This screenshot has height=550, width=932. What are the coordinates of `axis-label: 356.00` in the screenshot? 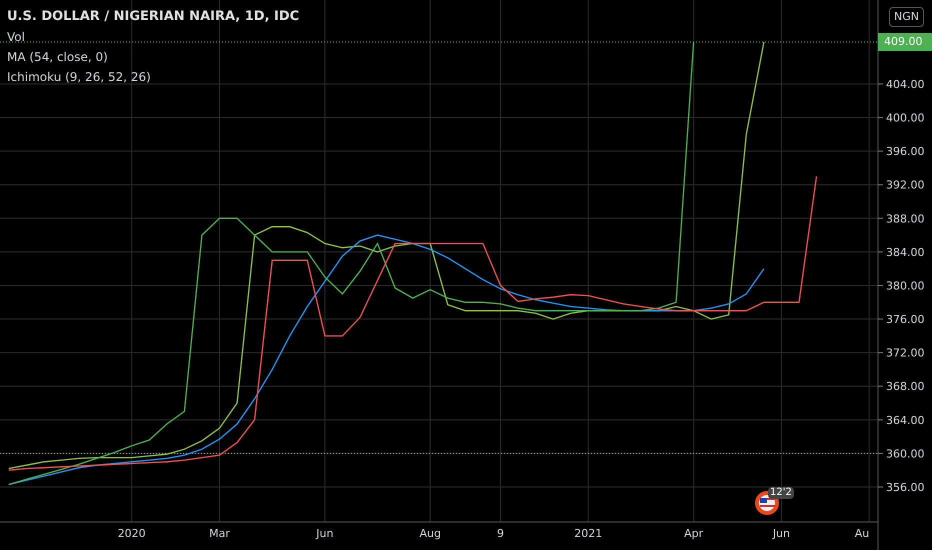 It's located at (905, 487).